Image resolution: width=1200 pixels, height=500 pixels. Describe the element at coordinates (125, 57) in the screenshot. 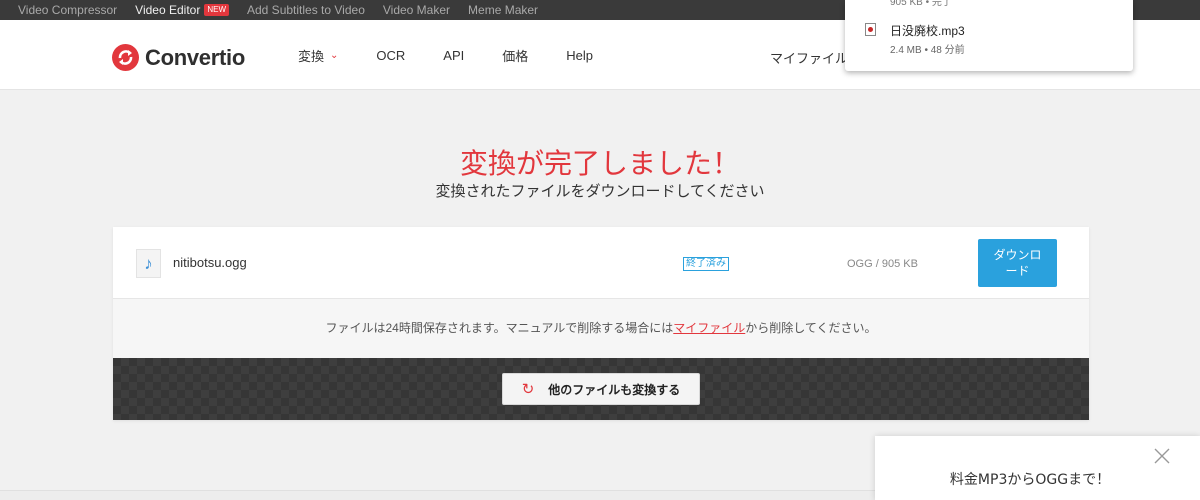

I see `convertio-logo-icon` at that location.